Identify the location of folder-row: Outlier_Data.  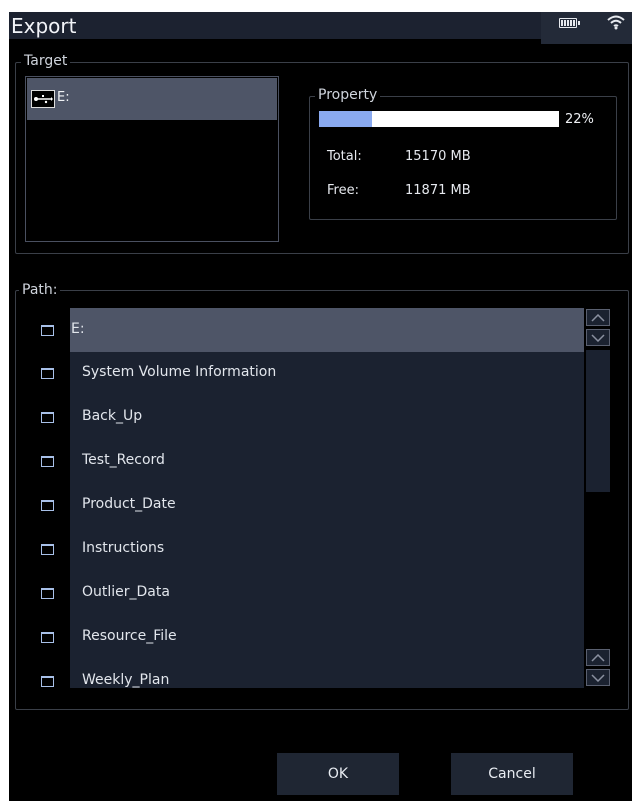
(126, 592).